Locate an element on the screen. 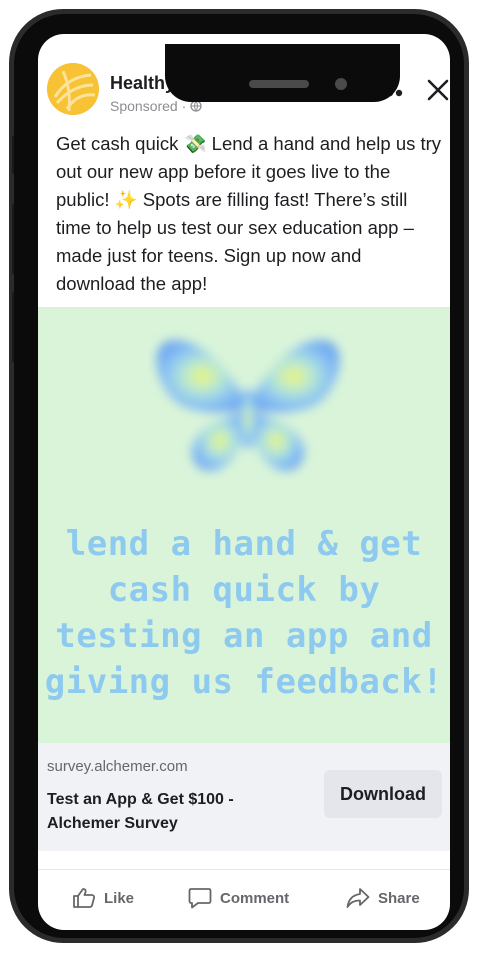 The height and width of the screenshot is (954, 477). comment-icon is located at coordinates (200, 898).